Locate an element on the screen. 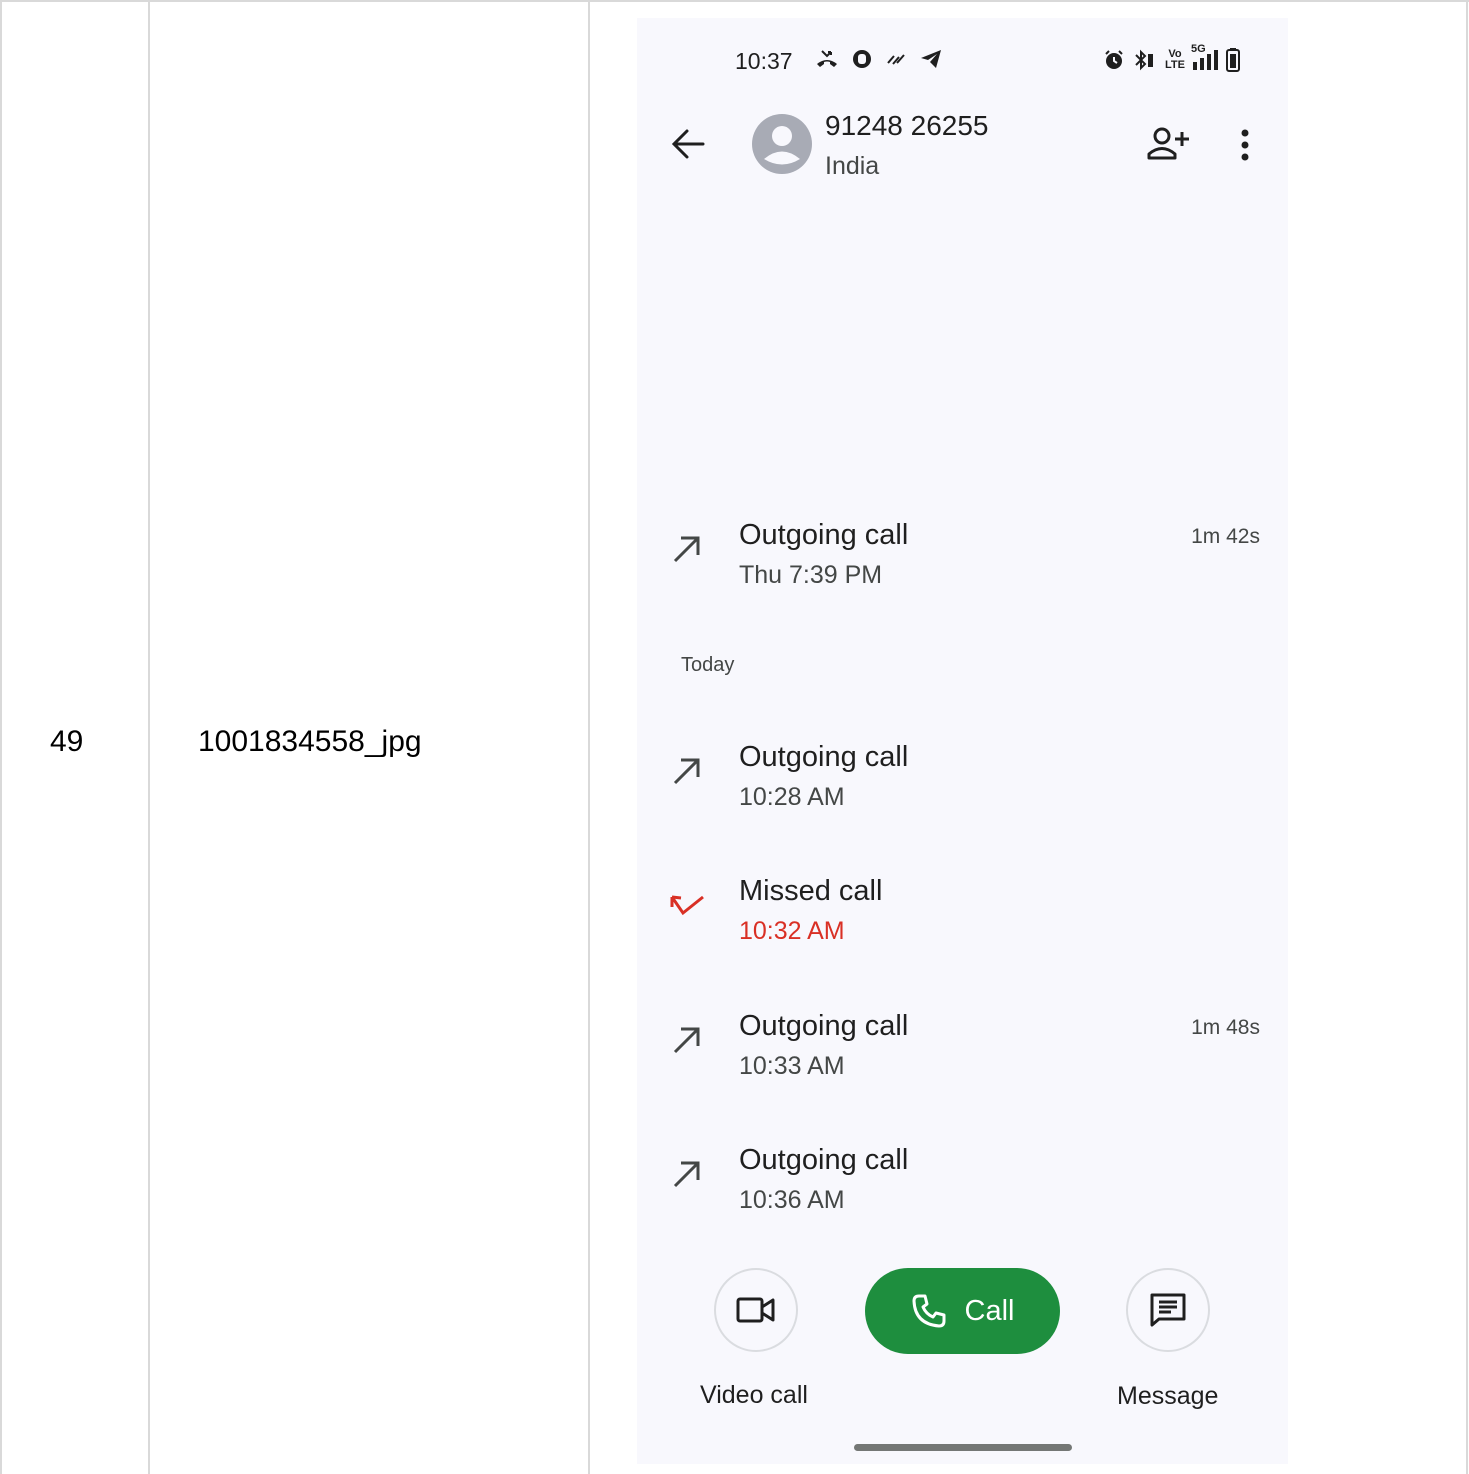 The width and height of the screenshot is (1469, 1474). volte-icon: Vo LTE is located at coordinates (1175, 60).